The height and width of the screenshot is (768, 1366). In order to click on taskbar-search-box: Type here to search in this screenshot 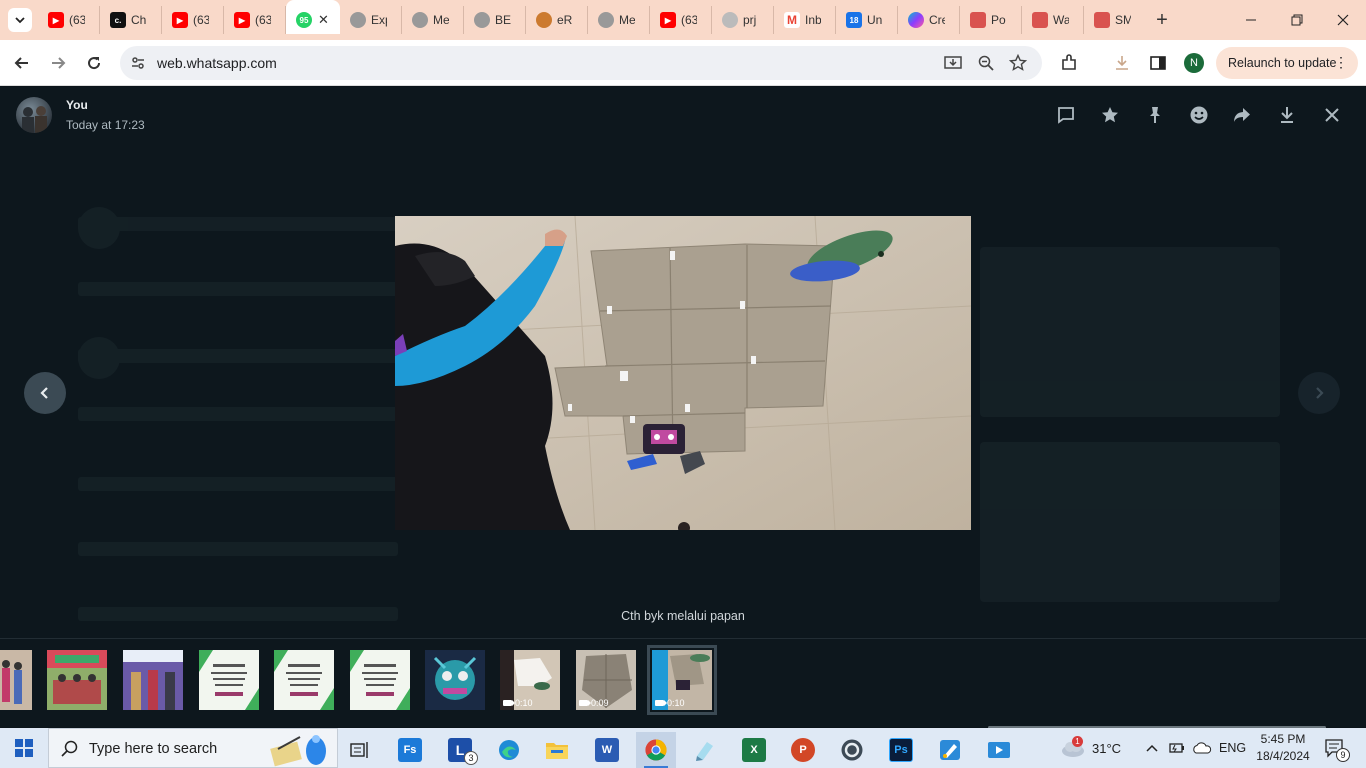, I will do `click(193, 748)`.